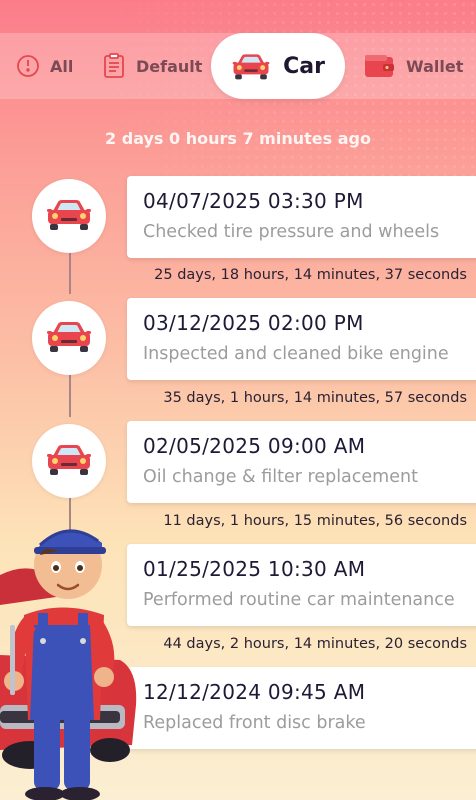  What do you see at coordinates (254, 723) in the screenshot?
I see `entry-description: Replaced front disc brake` at bounding box center [254, 723].